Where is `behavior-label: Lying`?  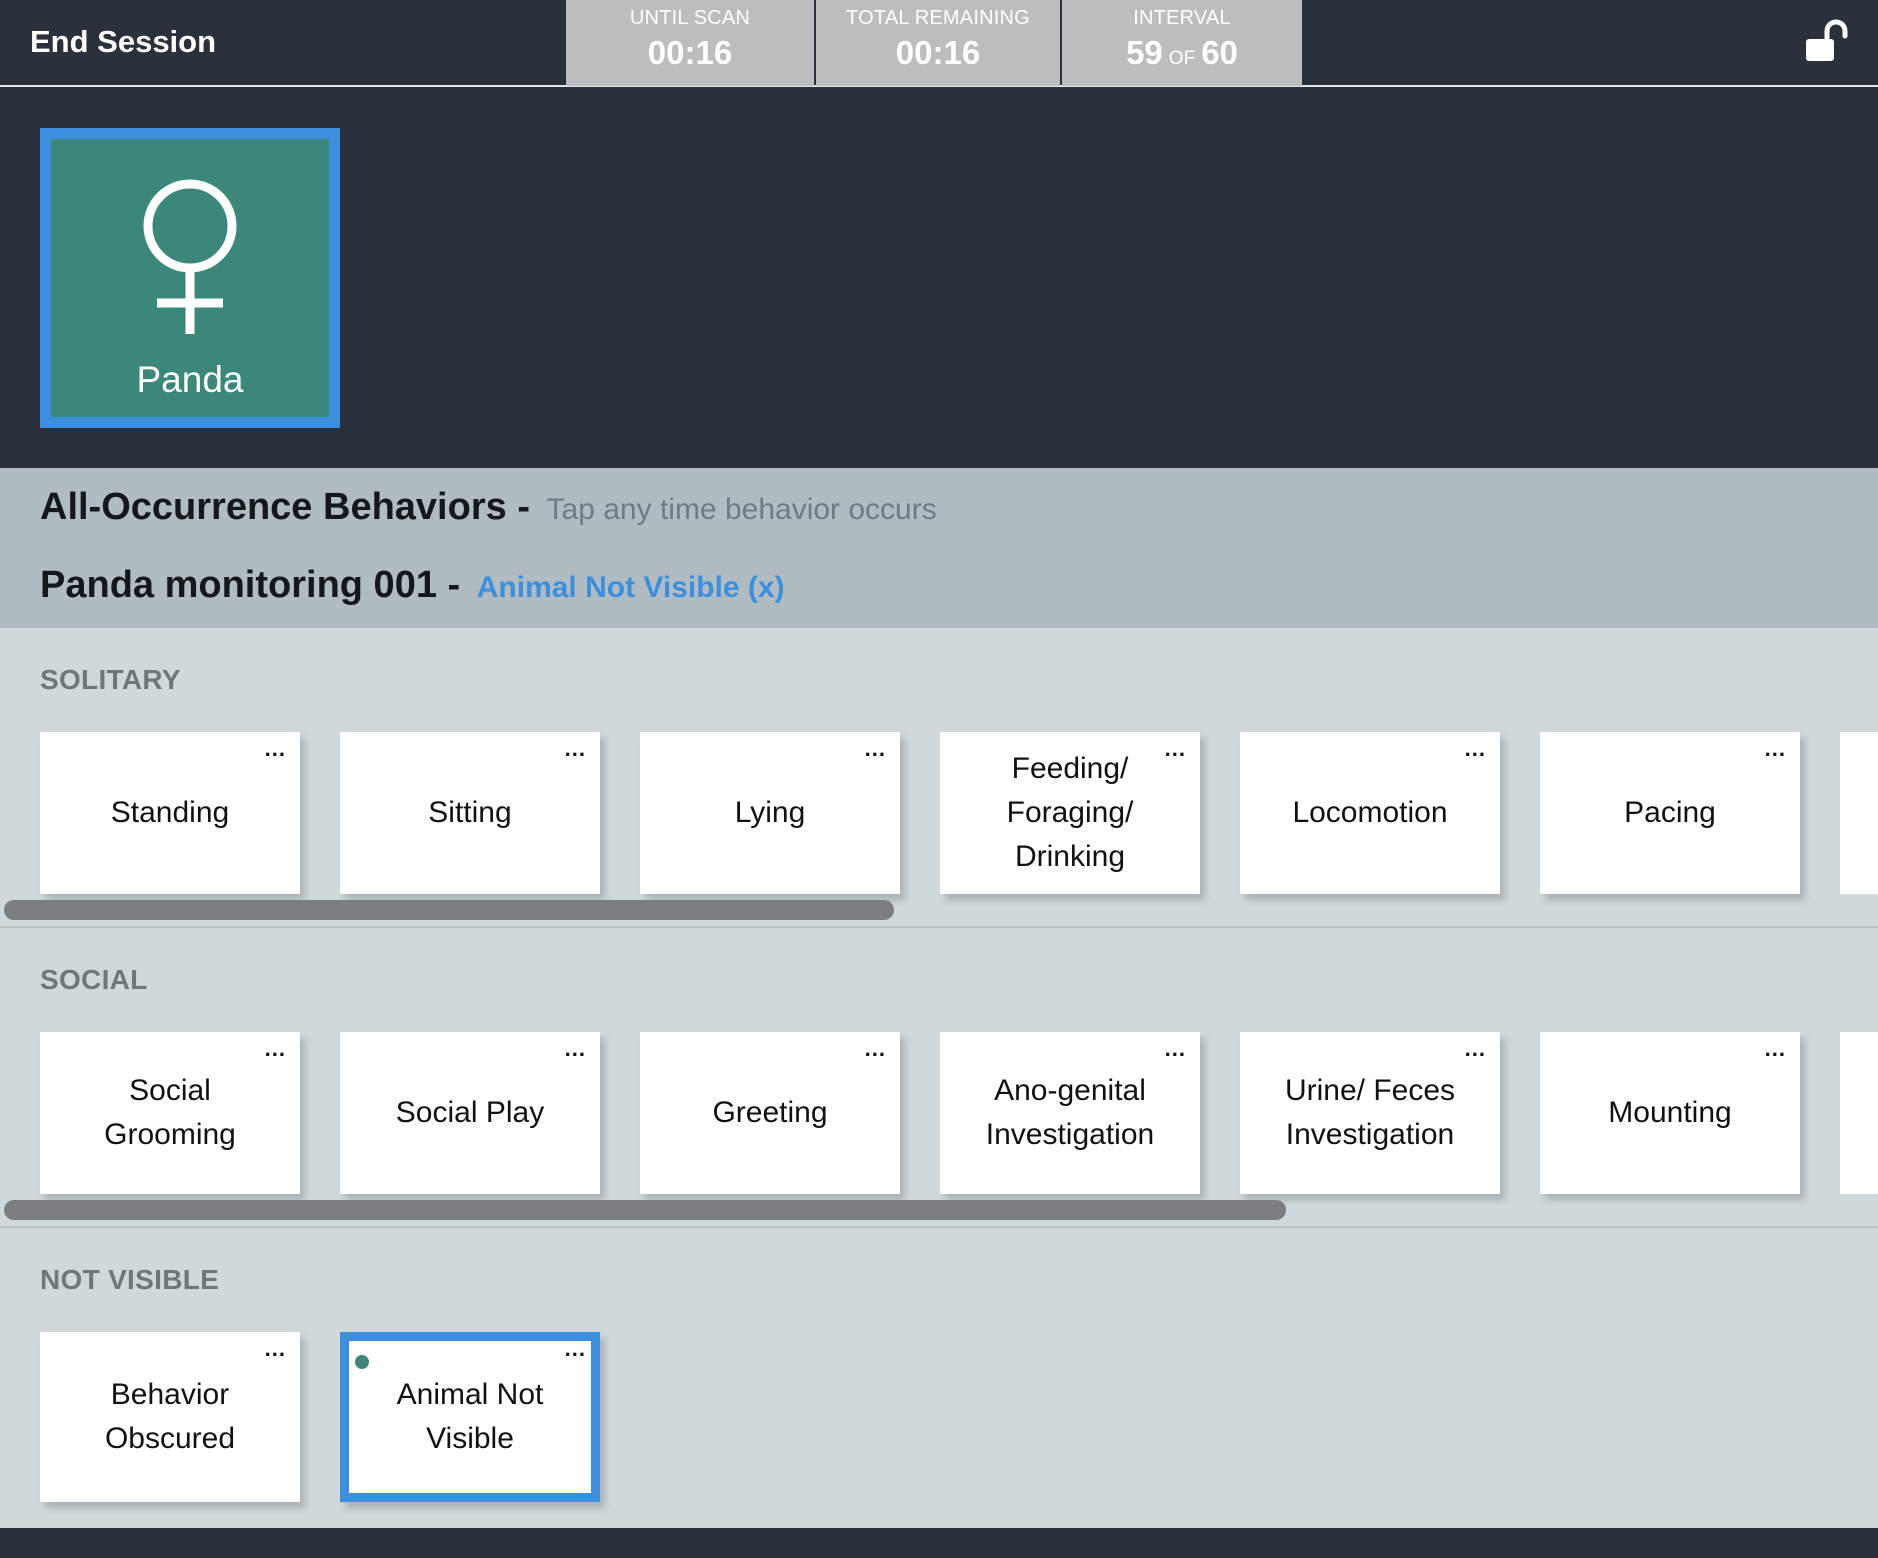 behavior-label: Lying is located at coordinates (770, 812).